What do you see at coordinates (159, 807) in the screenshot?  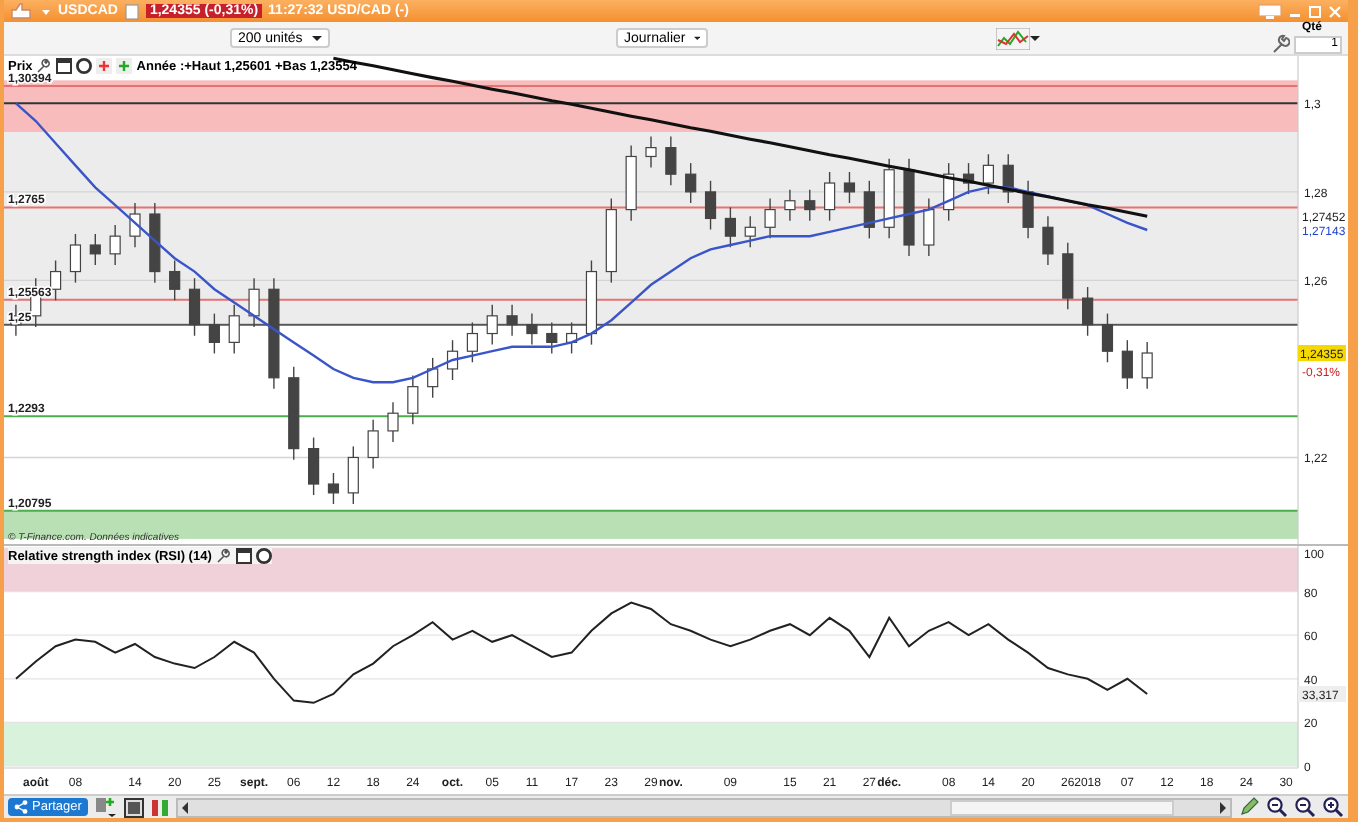 I see `bars-icon` at bounding box center [159, 807].